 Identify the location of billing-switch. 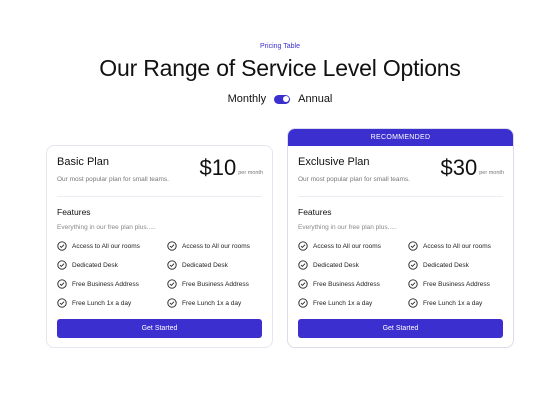
(282, 99).